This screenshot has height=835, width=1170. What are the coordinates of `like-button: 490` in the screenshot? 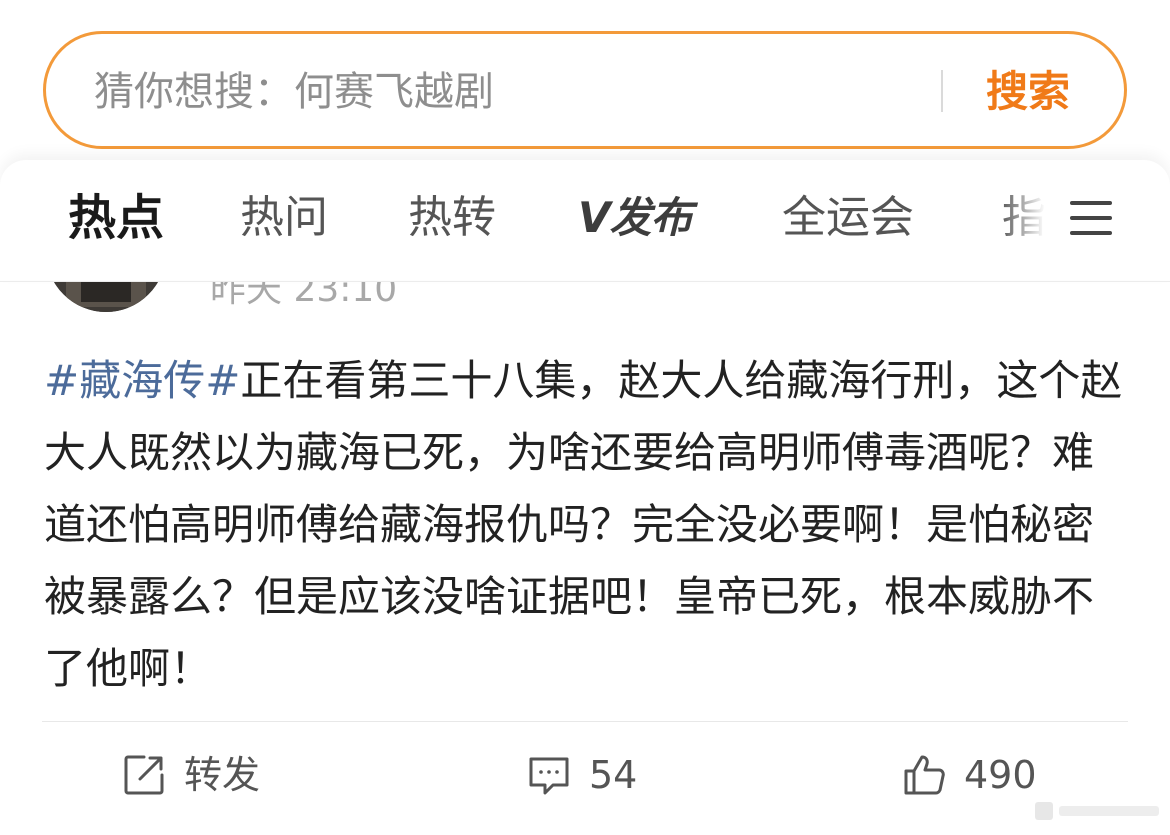 It's located at (968, 775).